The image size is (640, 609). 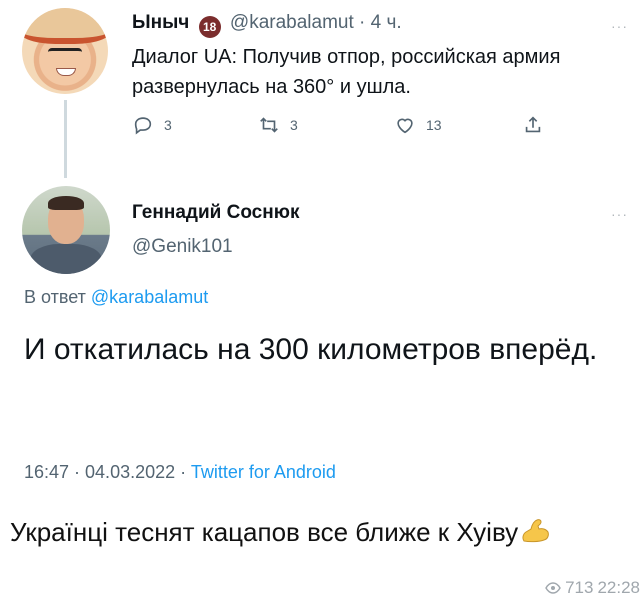 I want to click on share-button, so click(x=533, y=125).